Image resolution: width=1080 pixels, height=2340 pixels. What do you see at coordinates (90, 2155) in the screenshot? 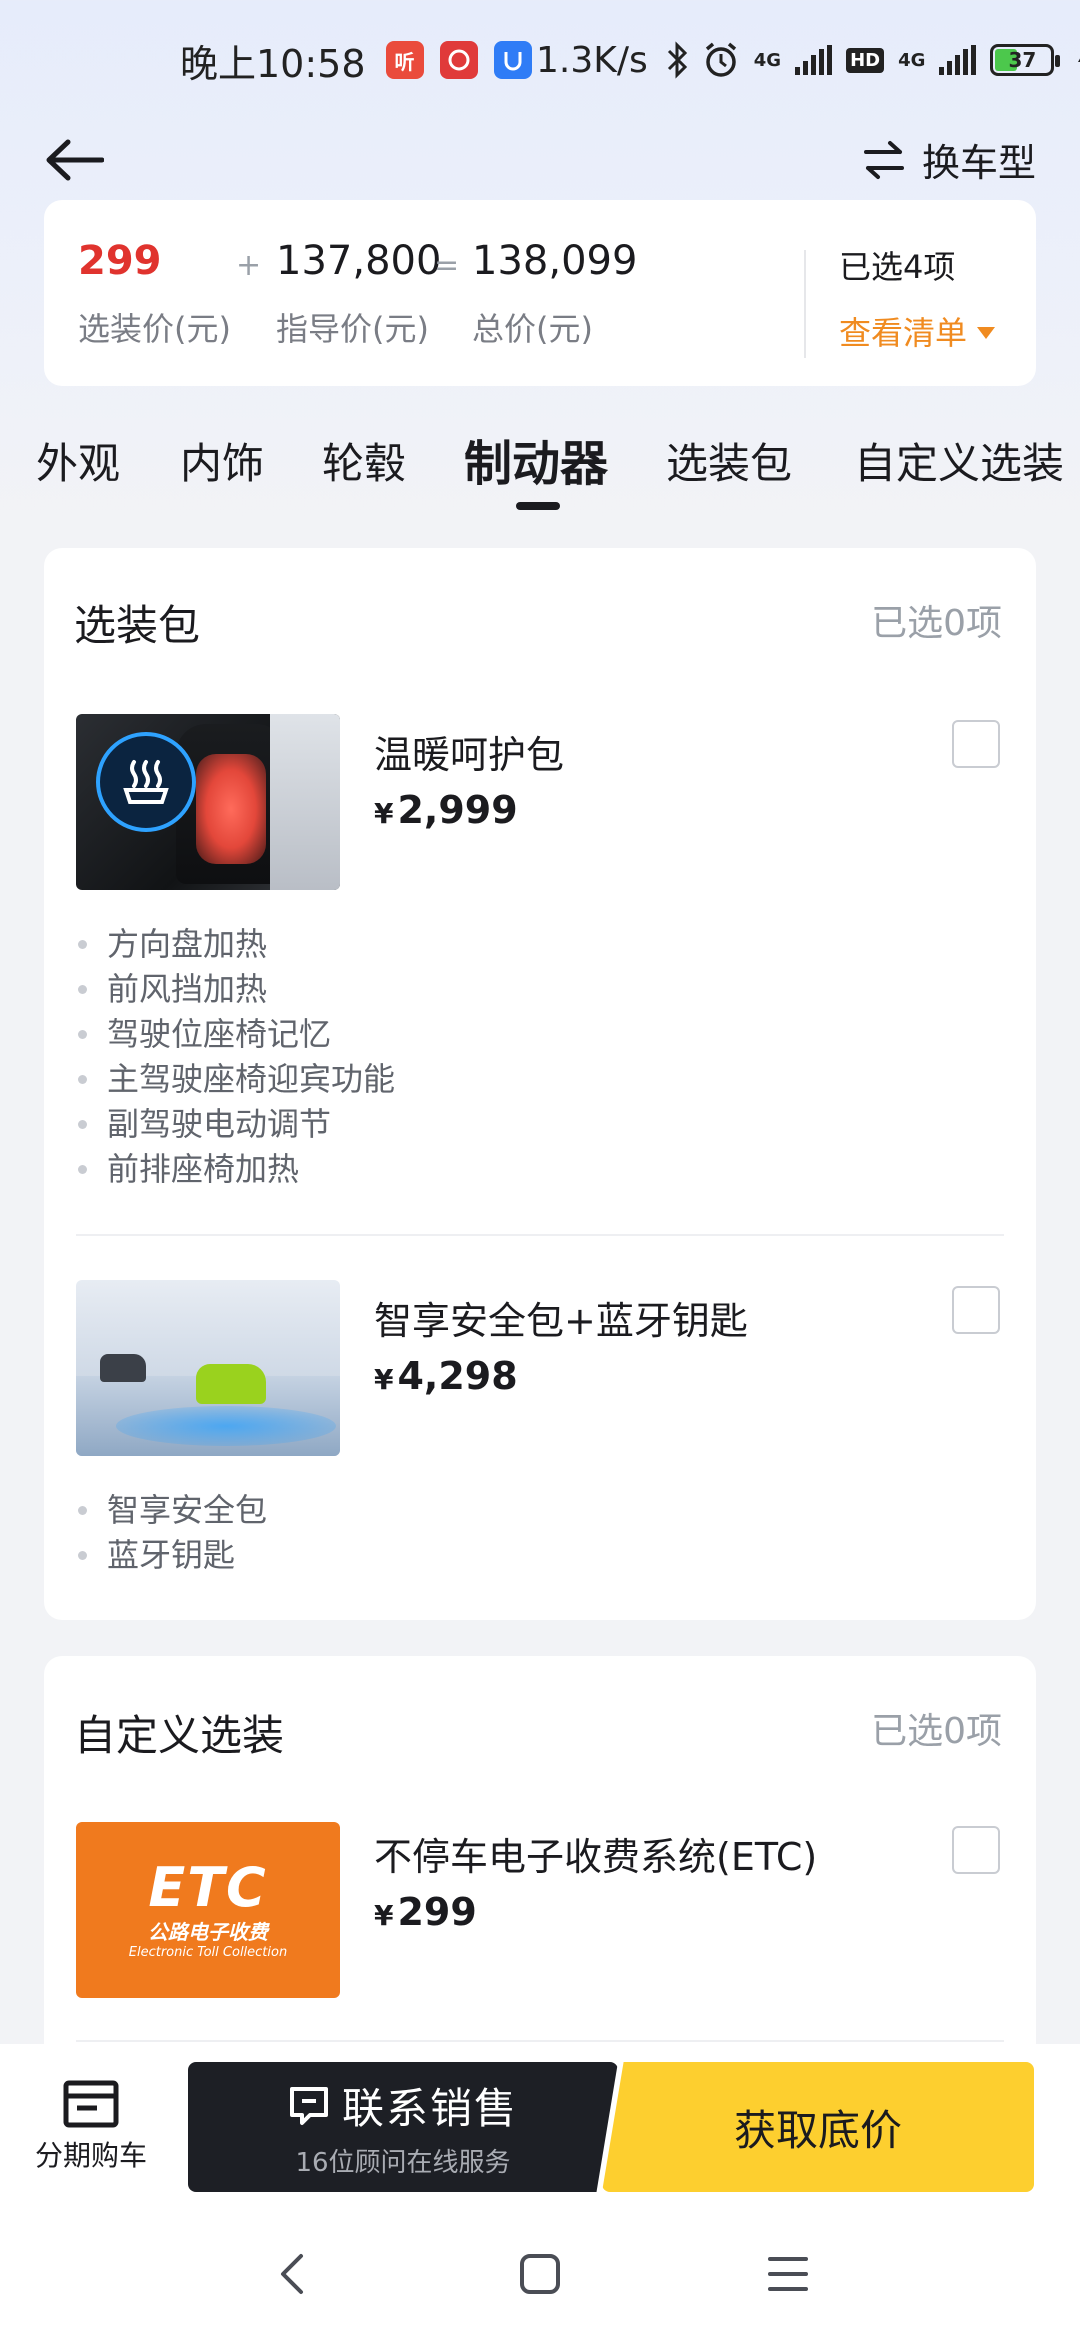
I see `installment-label: 分期购车` at bounding box center [90, 2155].